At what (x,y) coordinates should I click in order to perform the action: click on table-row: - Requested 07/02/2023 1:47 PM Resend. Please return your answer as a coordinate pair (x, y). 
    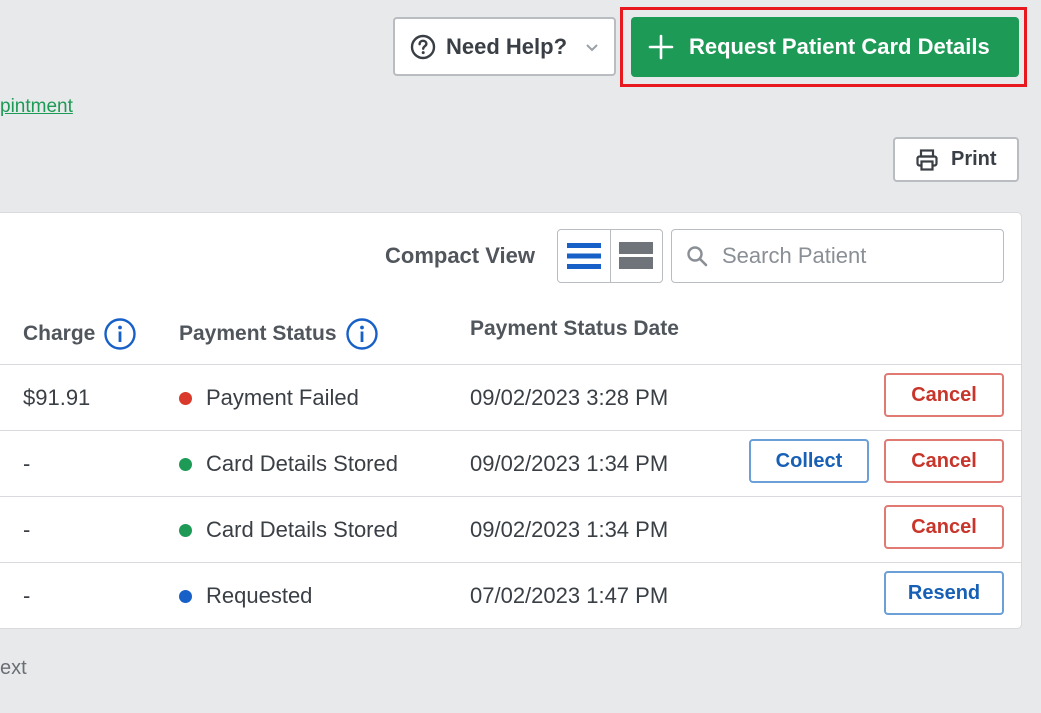
    Looking at the image, I should click on (510, 595).